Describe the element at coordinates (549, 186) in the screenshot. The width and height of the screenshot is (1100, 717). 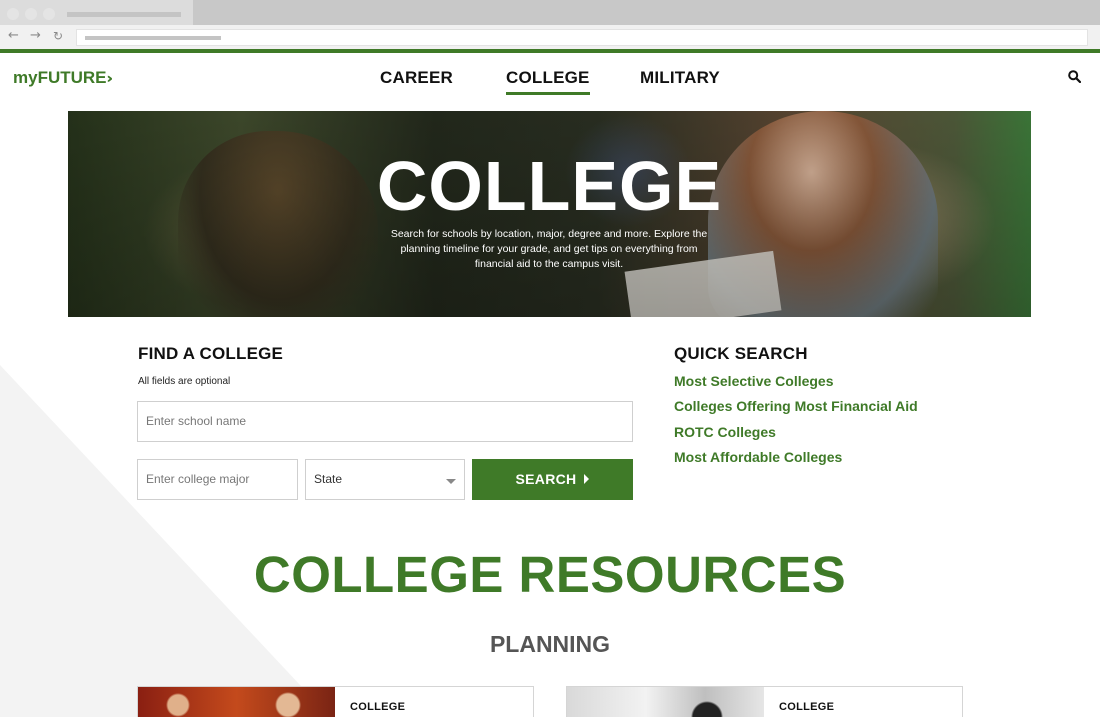
I see `hero-title: COLLEGE` at that location.